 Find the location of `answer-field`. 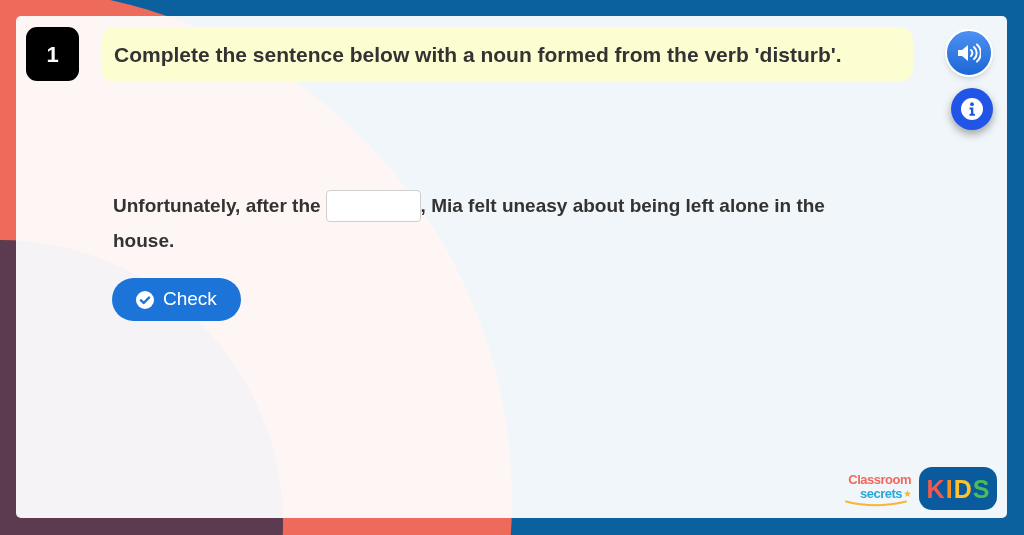

answer-field is located at coordinates (373, 205).